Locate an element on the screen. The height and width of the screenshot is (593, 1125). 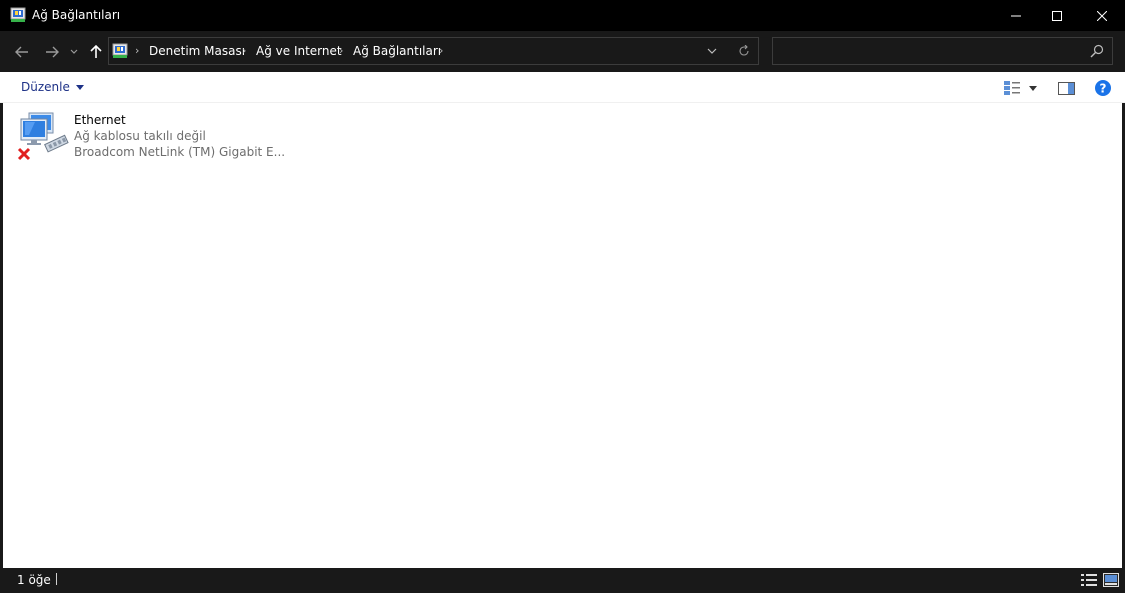
organize-button: Düzenle is located at coordinates (52, 87).